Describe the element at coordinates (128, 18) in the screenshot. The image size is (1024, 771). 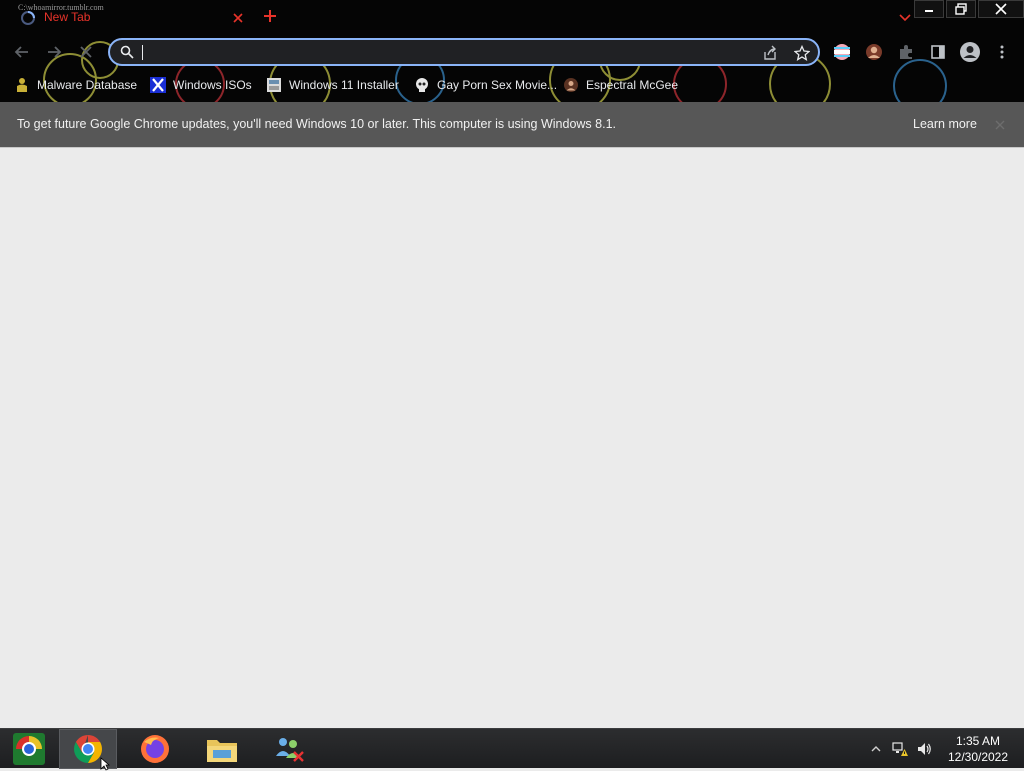
I see `tab-new-tab: C:\whoamirror.tumblr.com New Tab` at that location.